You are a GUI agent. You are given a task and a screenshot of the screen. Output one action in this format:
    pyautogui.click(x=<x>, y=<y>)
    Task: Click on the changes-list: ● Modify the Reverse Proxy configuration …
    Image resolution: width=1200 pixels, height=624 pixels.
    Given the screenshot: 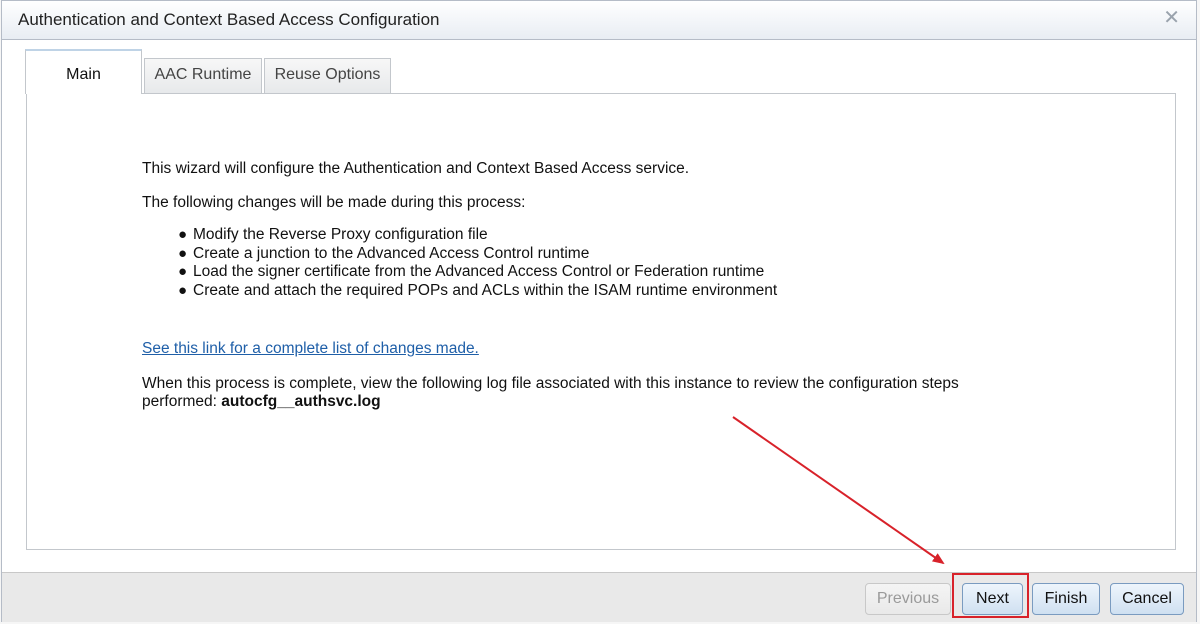 What is the action you would take?
    pyautogui.click(x=459, y=263)
    